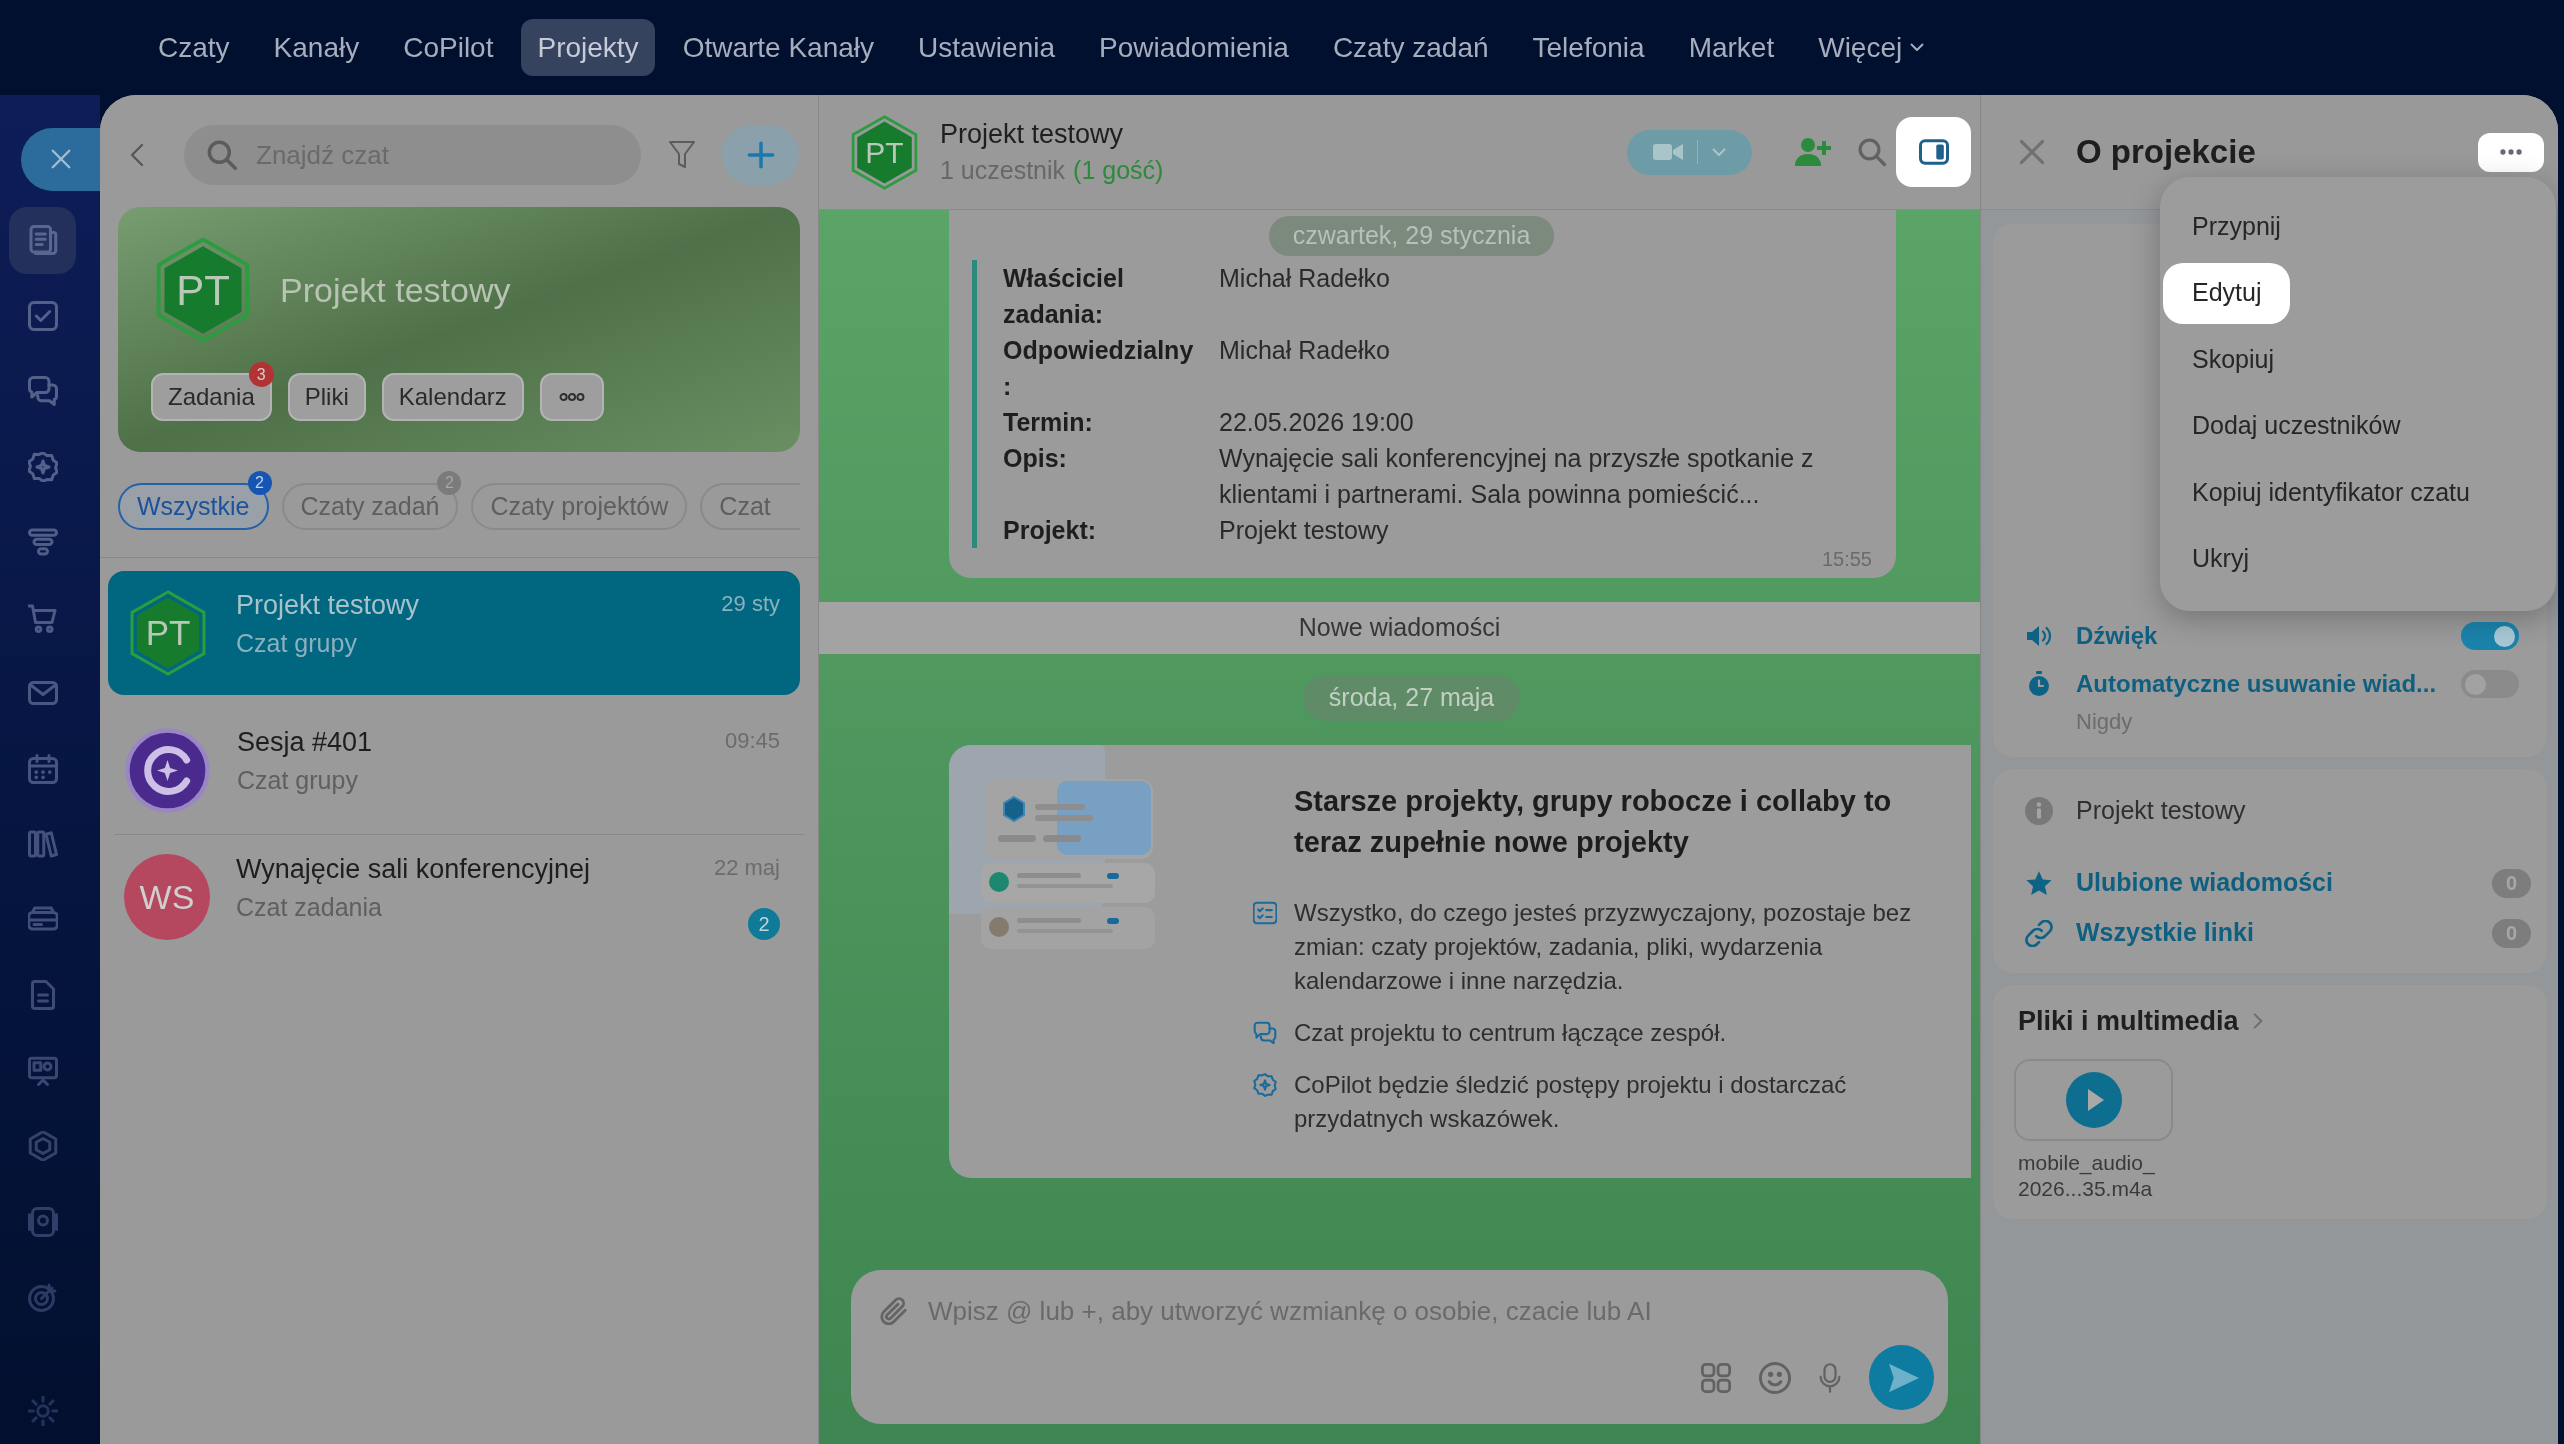 The height and width of the screenshot is (1444, 2564). Describe the element at coordinates (1050, 530) in the screenshot. I see `field-label: Projekt:` at that location.